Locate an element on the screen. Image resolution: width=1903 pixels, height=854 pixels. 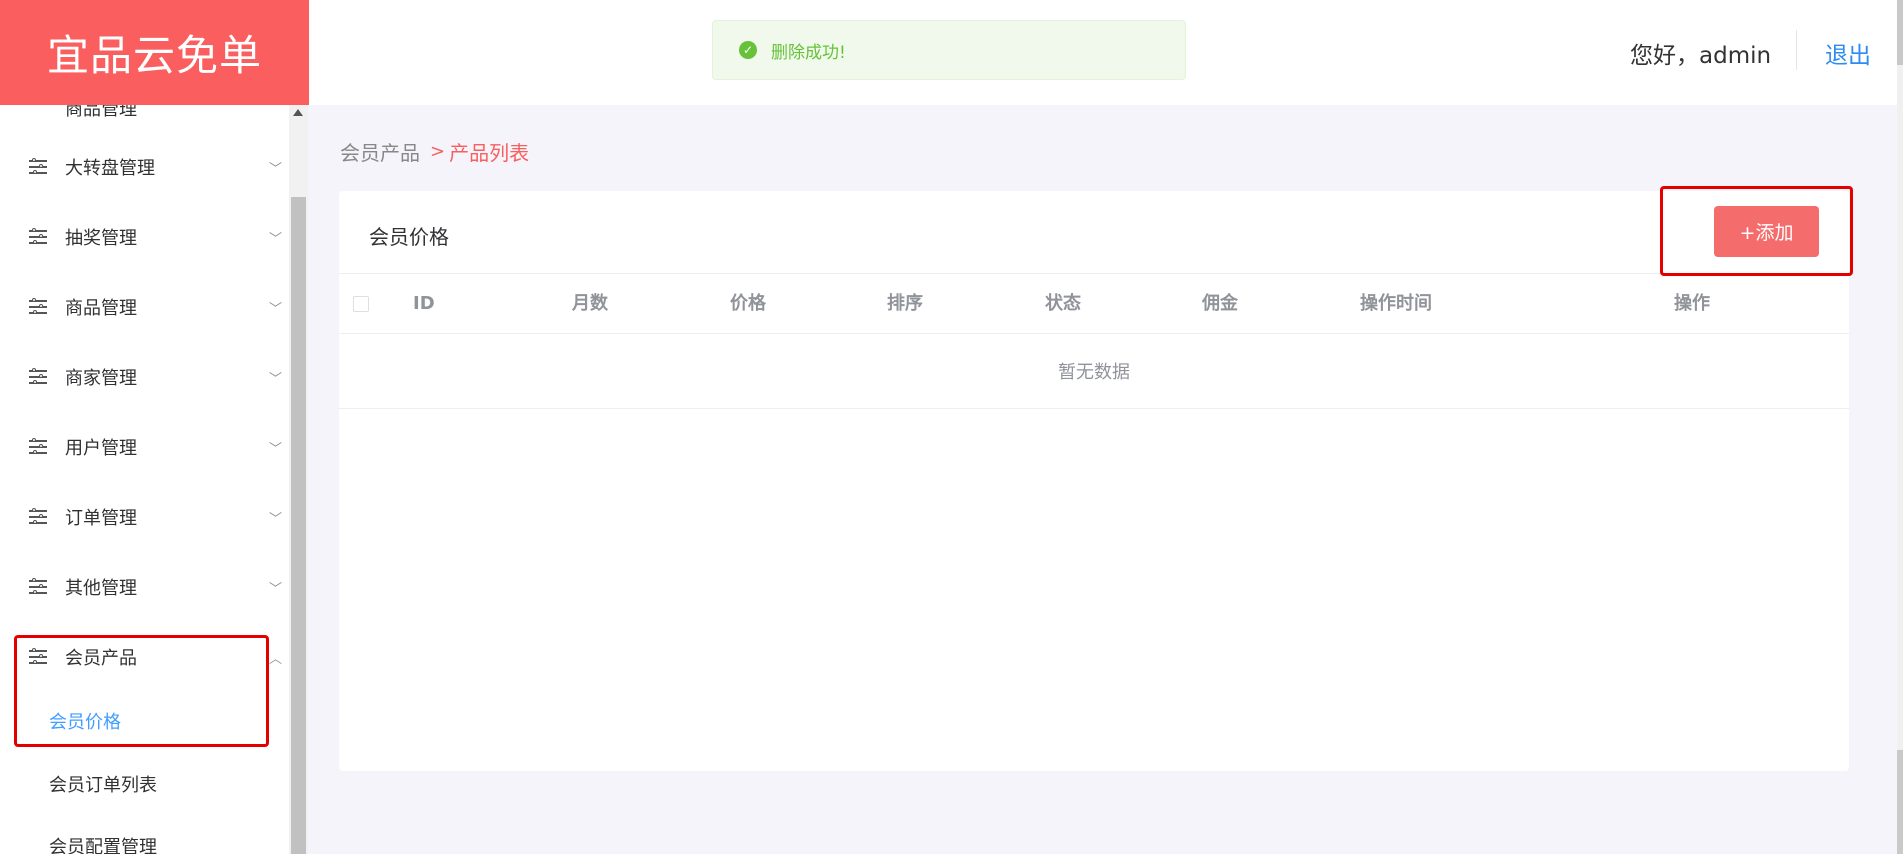
table-header: ID 月数 价格 排序 状态 佣金 操作时间 操作 is located at coordinates (1094, 304).